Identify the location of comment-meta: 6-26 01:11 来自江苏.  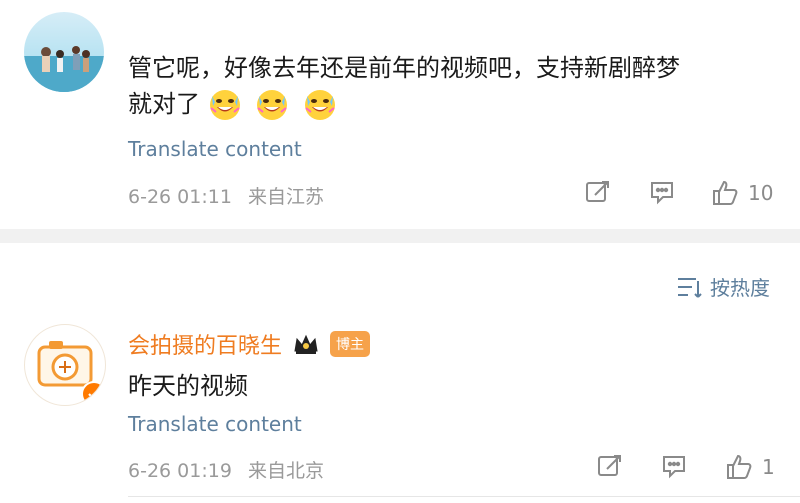
(226, 195).